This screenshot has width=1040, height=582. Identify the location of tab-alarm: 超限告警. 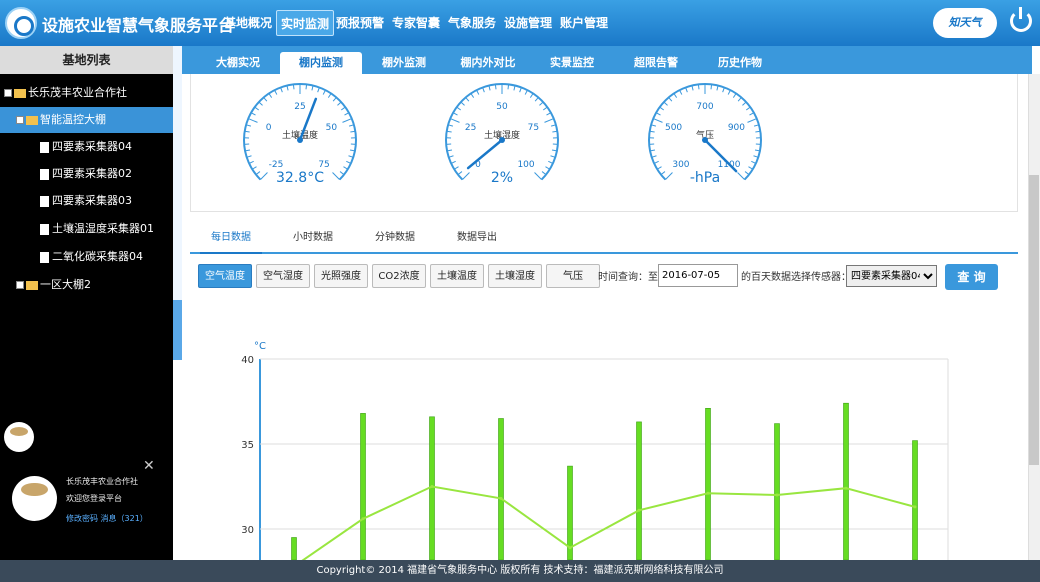
(656, 63).